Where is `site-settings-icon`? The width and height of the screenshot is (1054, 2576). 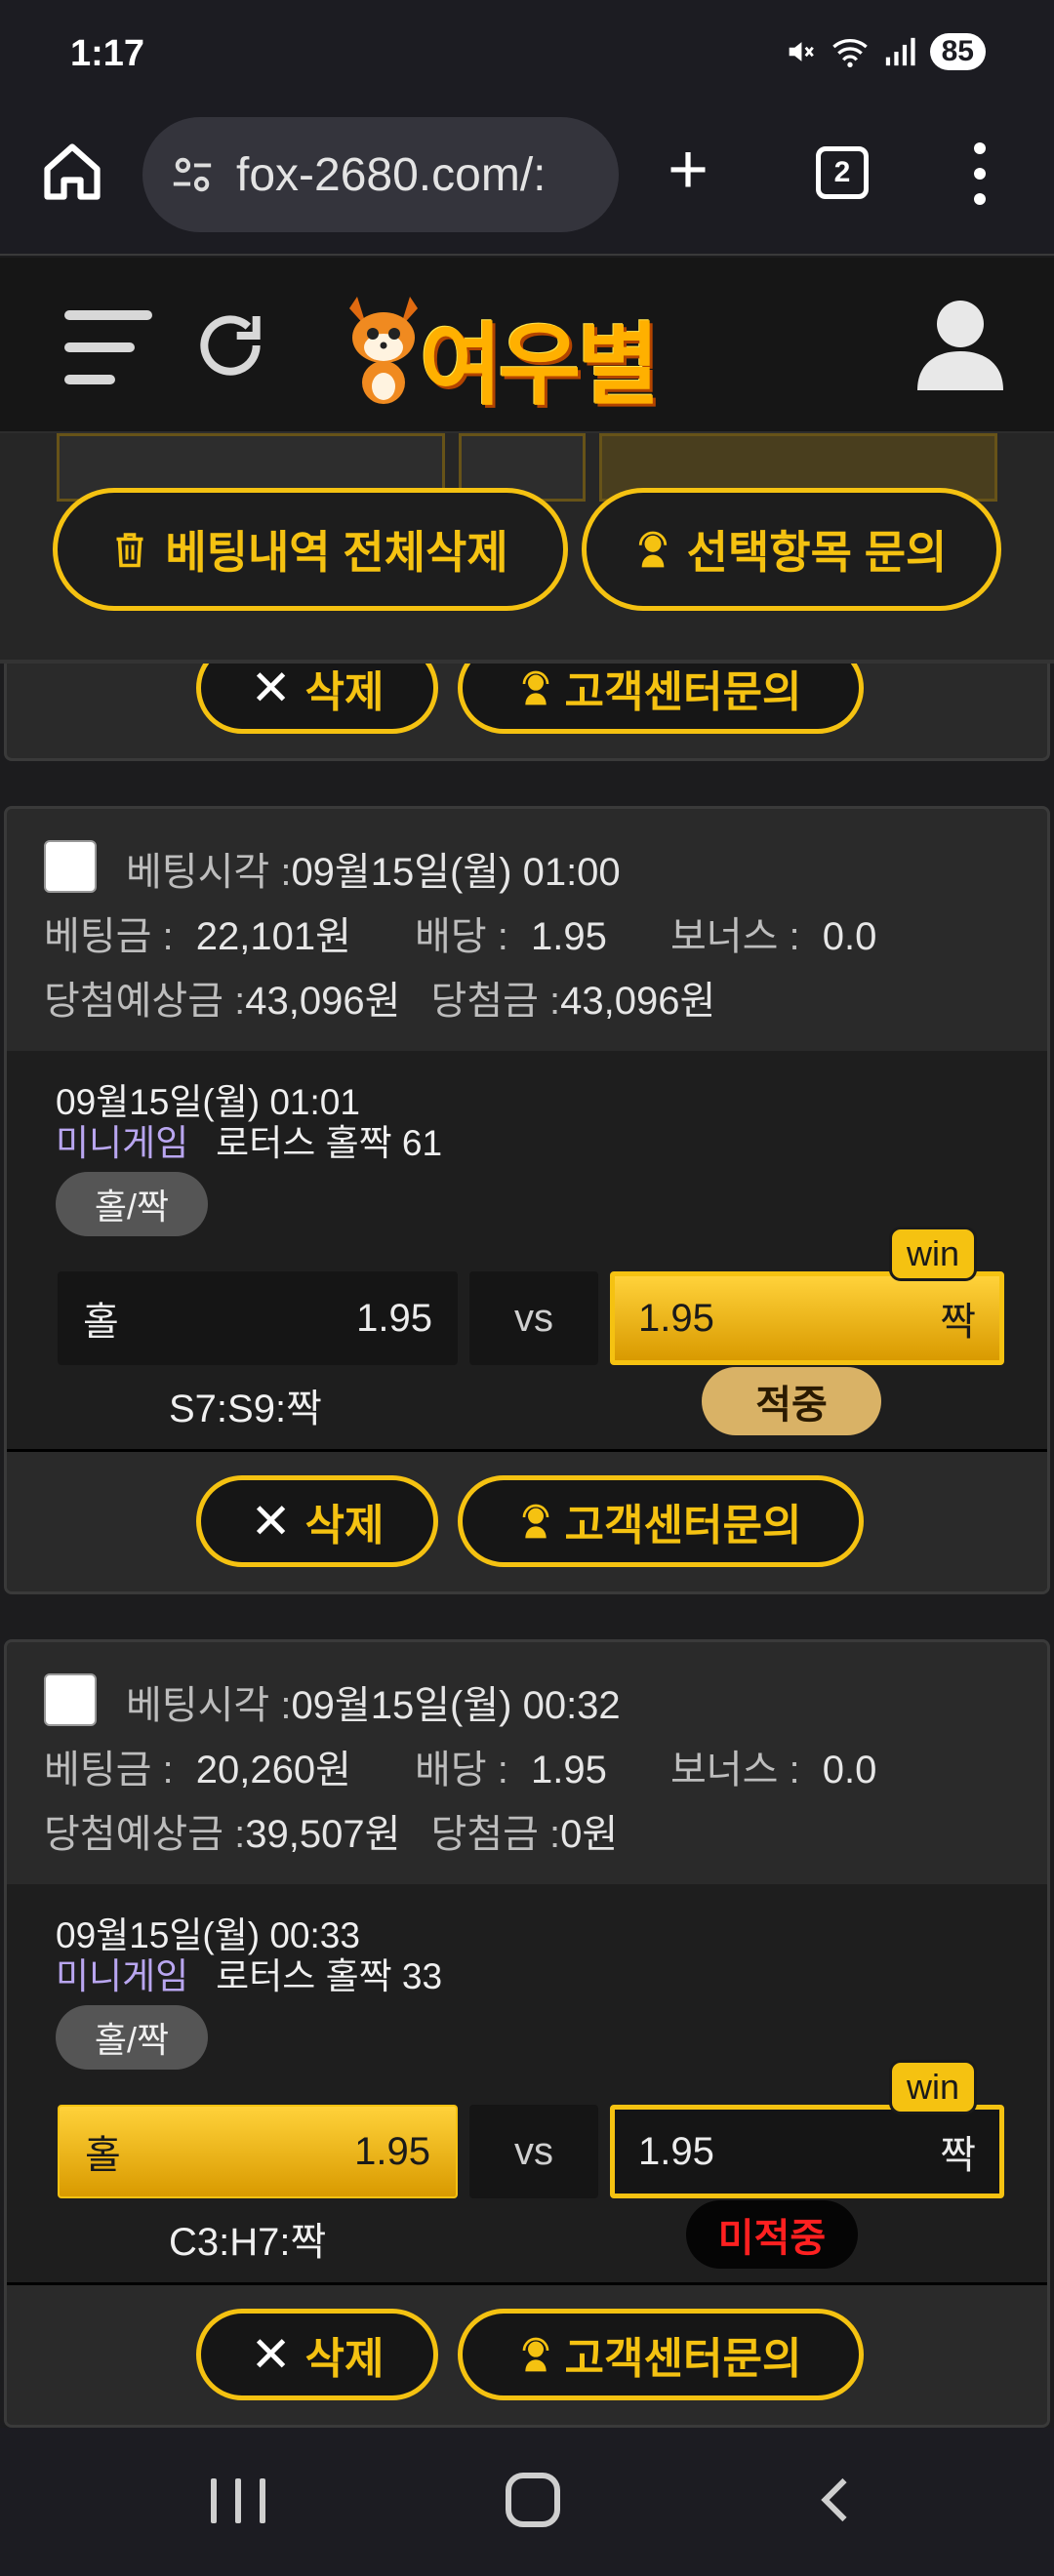
site-settings-icon is located at coordinates (192, 174).